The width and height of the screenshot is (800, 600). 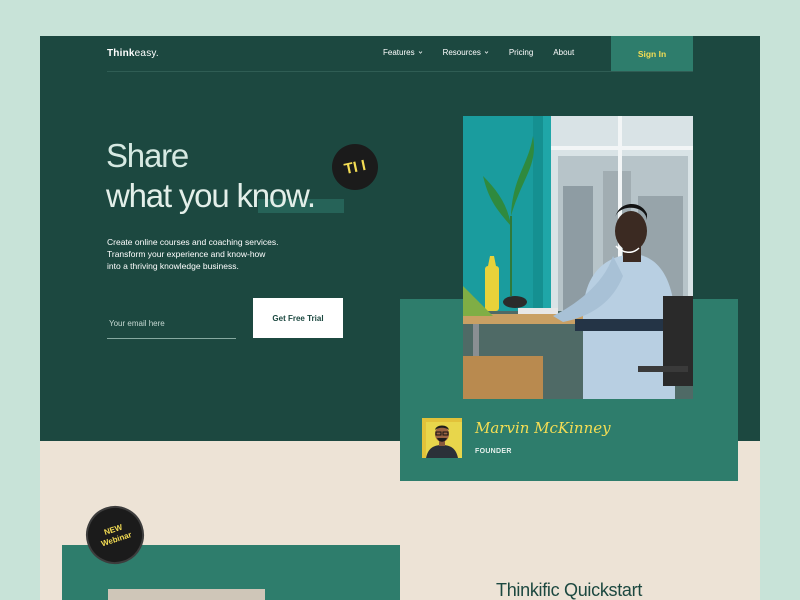 I want to click on get-free-trial-button: Get Free Trial, so click(x=298, y=318).